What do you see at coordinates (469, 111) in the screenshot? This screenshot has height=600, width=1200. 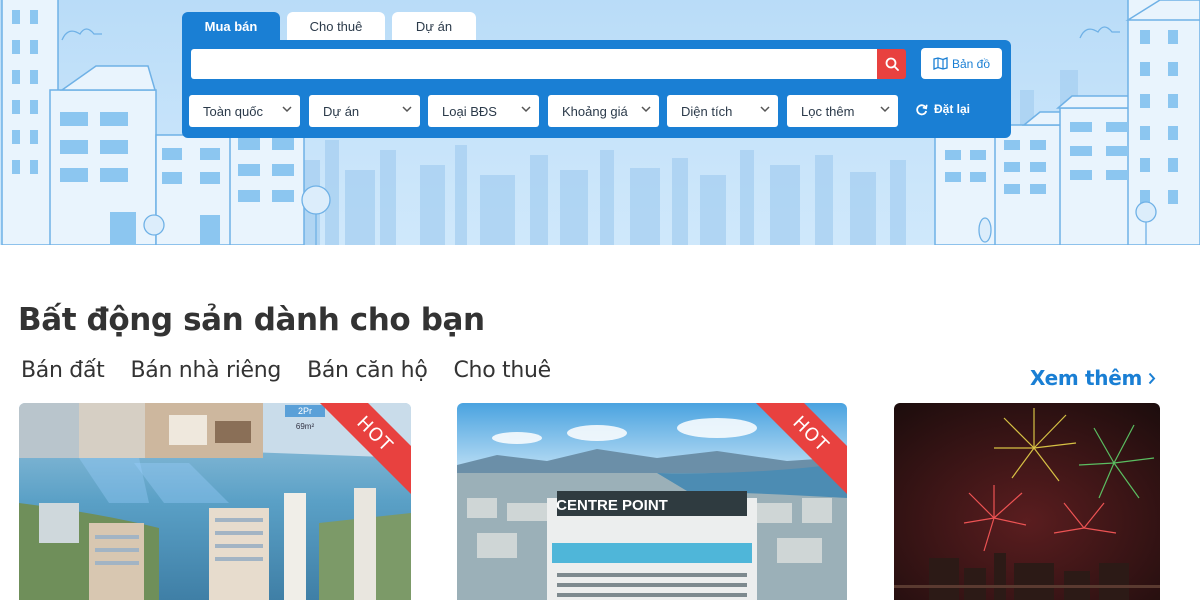 I see `filter-property-type-label: Loại BĐS` at bounding box center [469, 111].